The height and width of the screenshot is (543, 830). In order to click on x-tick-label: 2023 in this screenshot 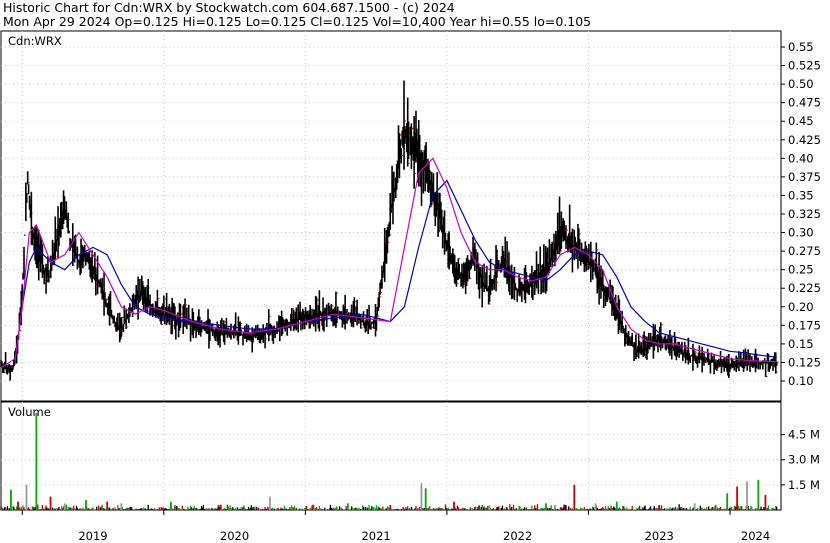, I will do `click(659, 536)`.